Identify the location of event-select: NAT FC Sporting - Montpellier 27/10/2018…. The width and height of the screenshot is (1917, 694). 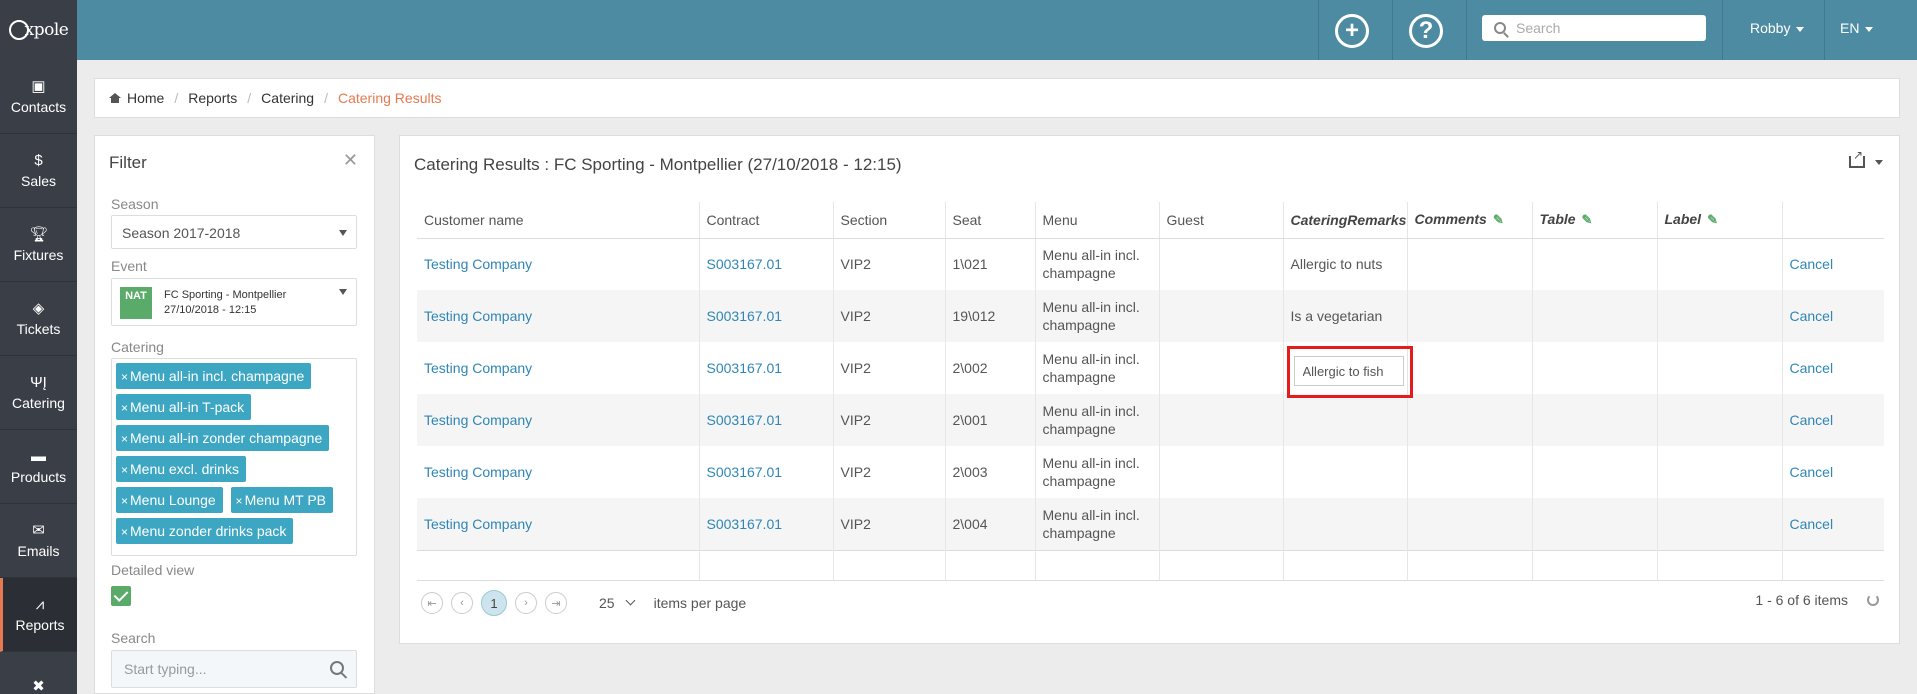
(234, 302).